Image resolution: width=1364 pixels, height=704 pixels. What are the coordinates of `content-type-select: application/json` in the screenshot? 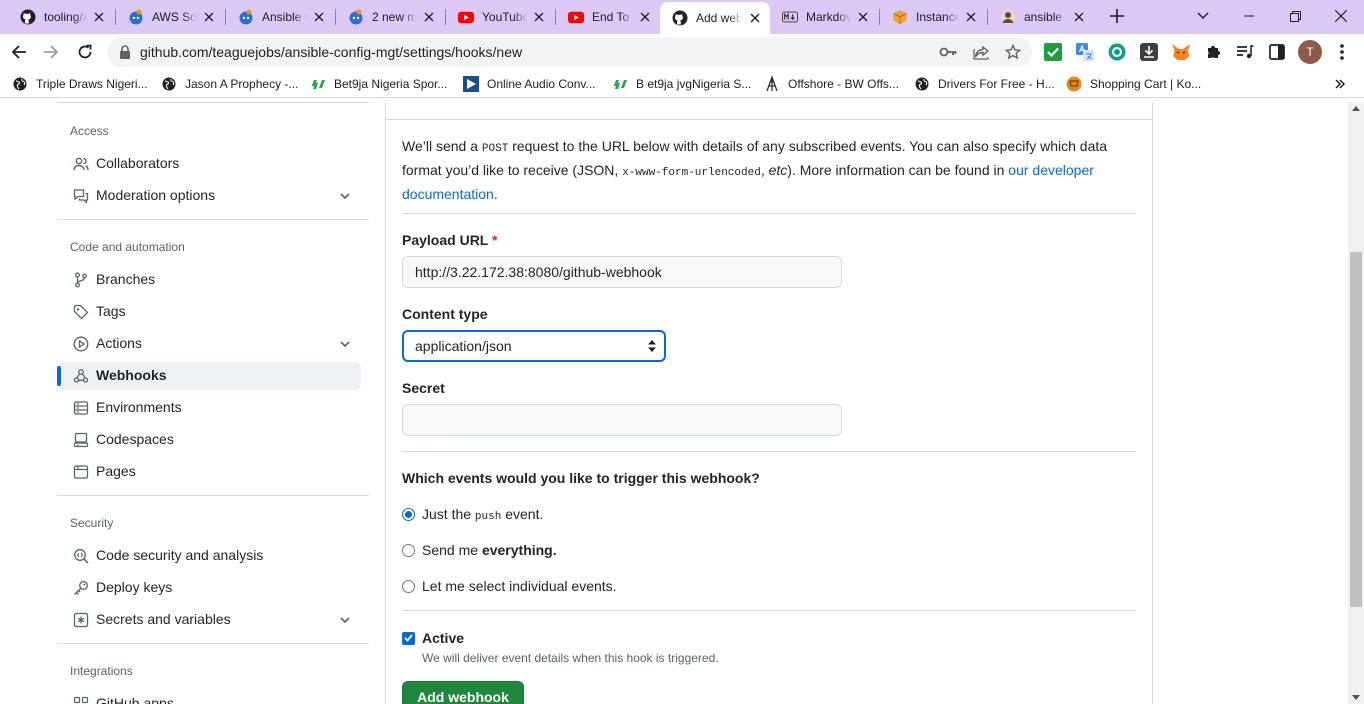 It's located at (534, 346).